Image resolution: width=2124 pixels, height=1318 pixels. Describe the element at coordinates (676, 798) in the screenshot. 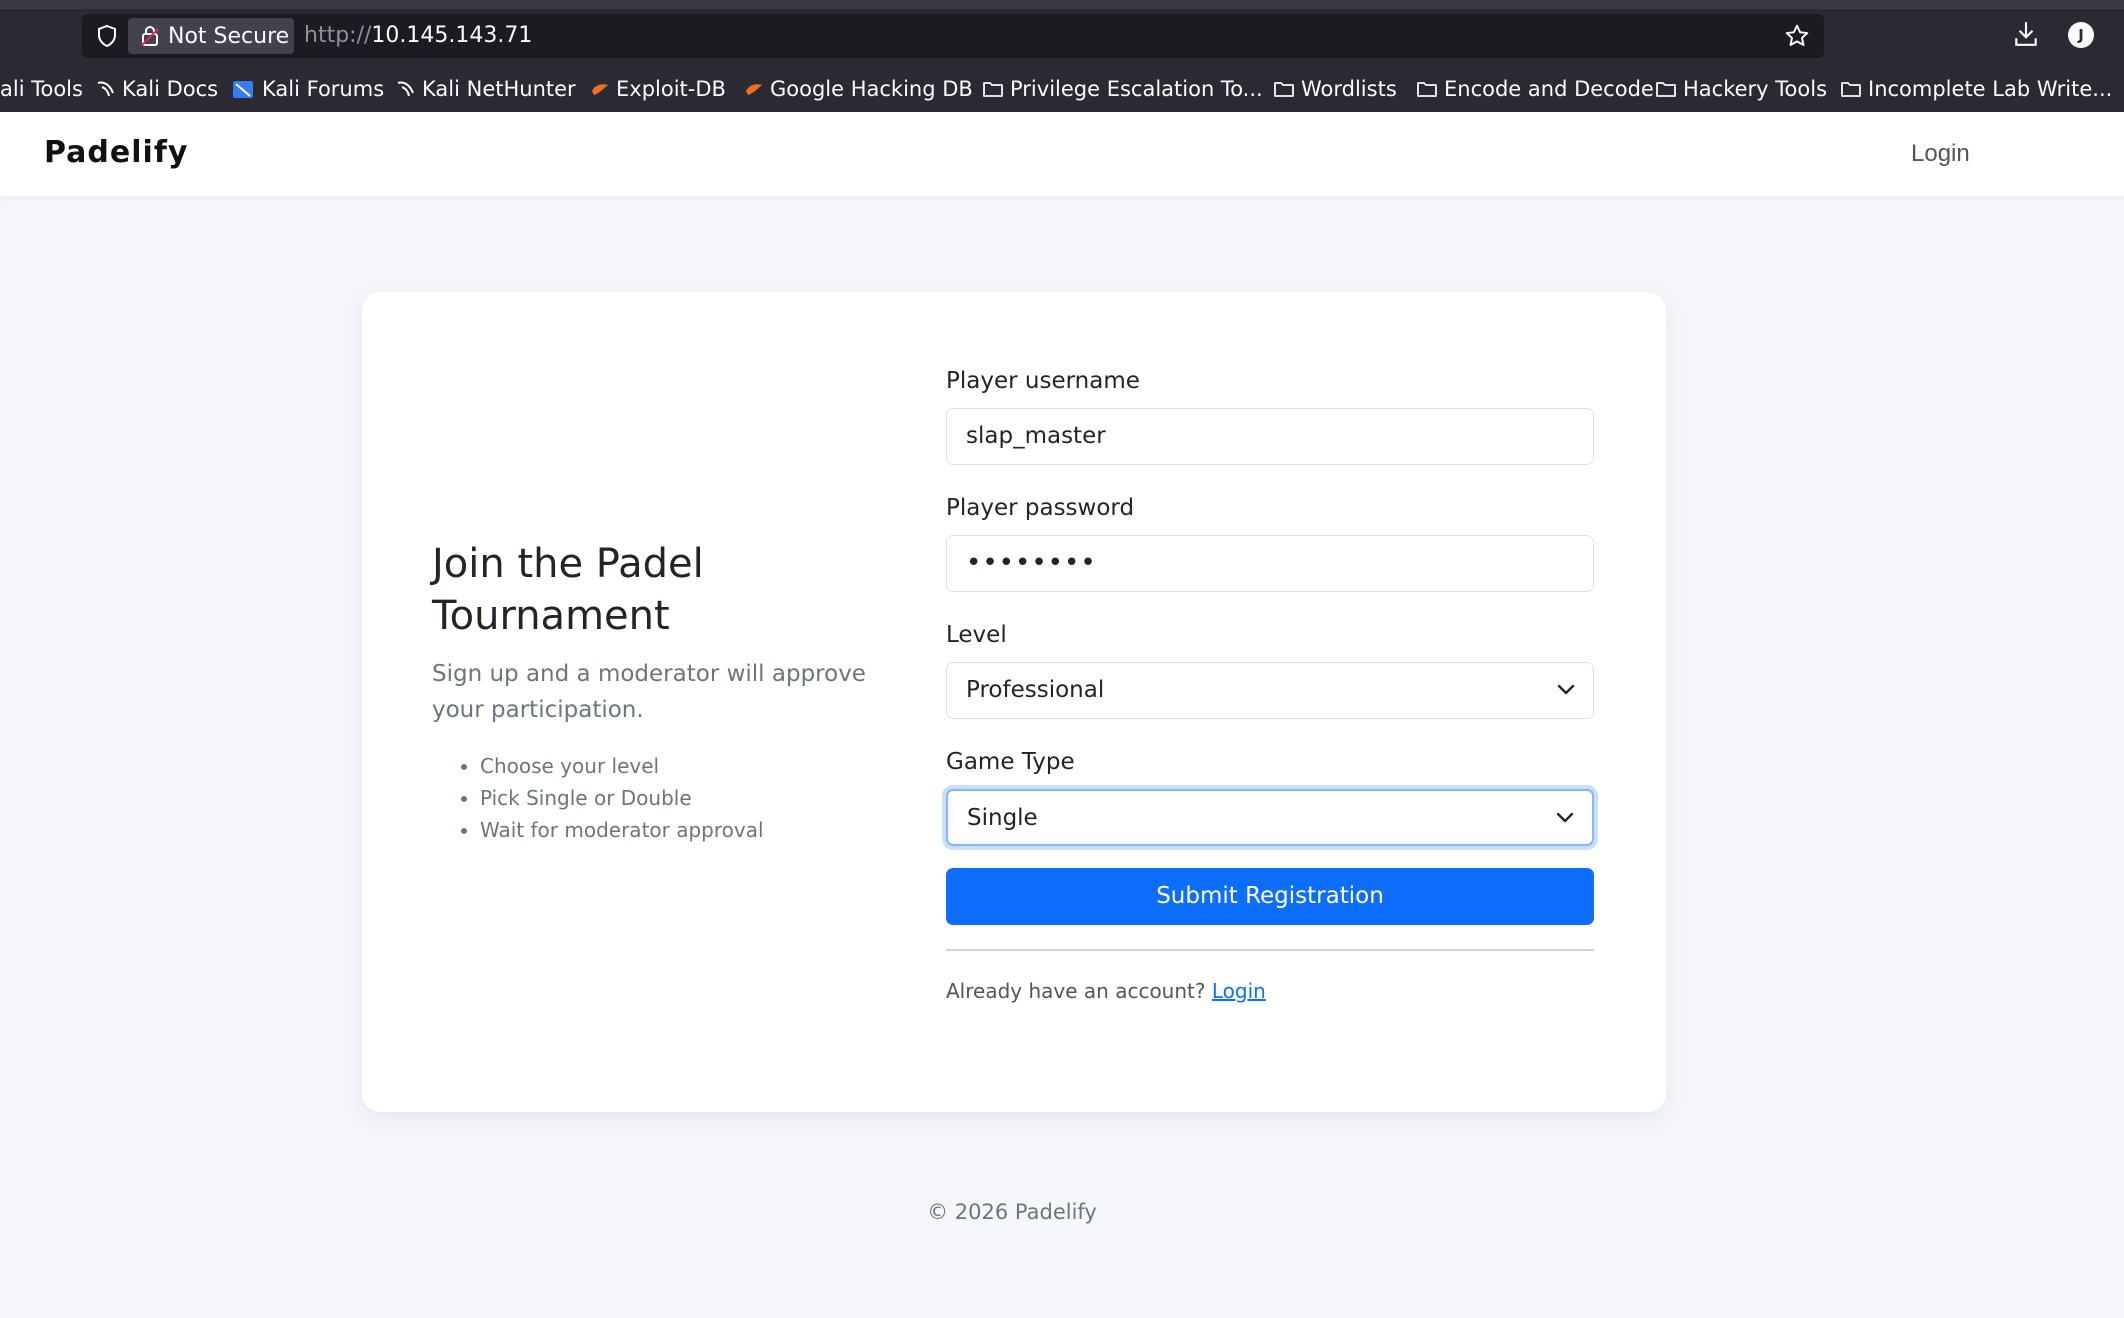

I see `list-item: Pick Single or Double` at that location.